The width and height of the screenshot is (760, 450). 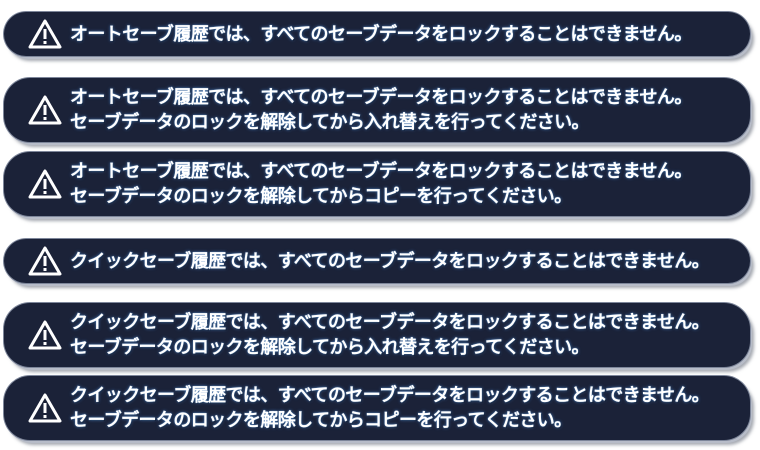 I want to click on warning-banner-autosave-lock: オートセーブ履歴では、すべてのセーブデータをロックすることはできません。, so click(x=377, y=34).